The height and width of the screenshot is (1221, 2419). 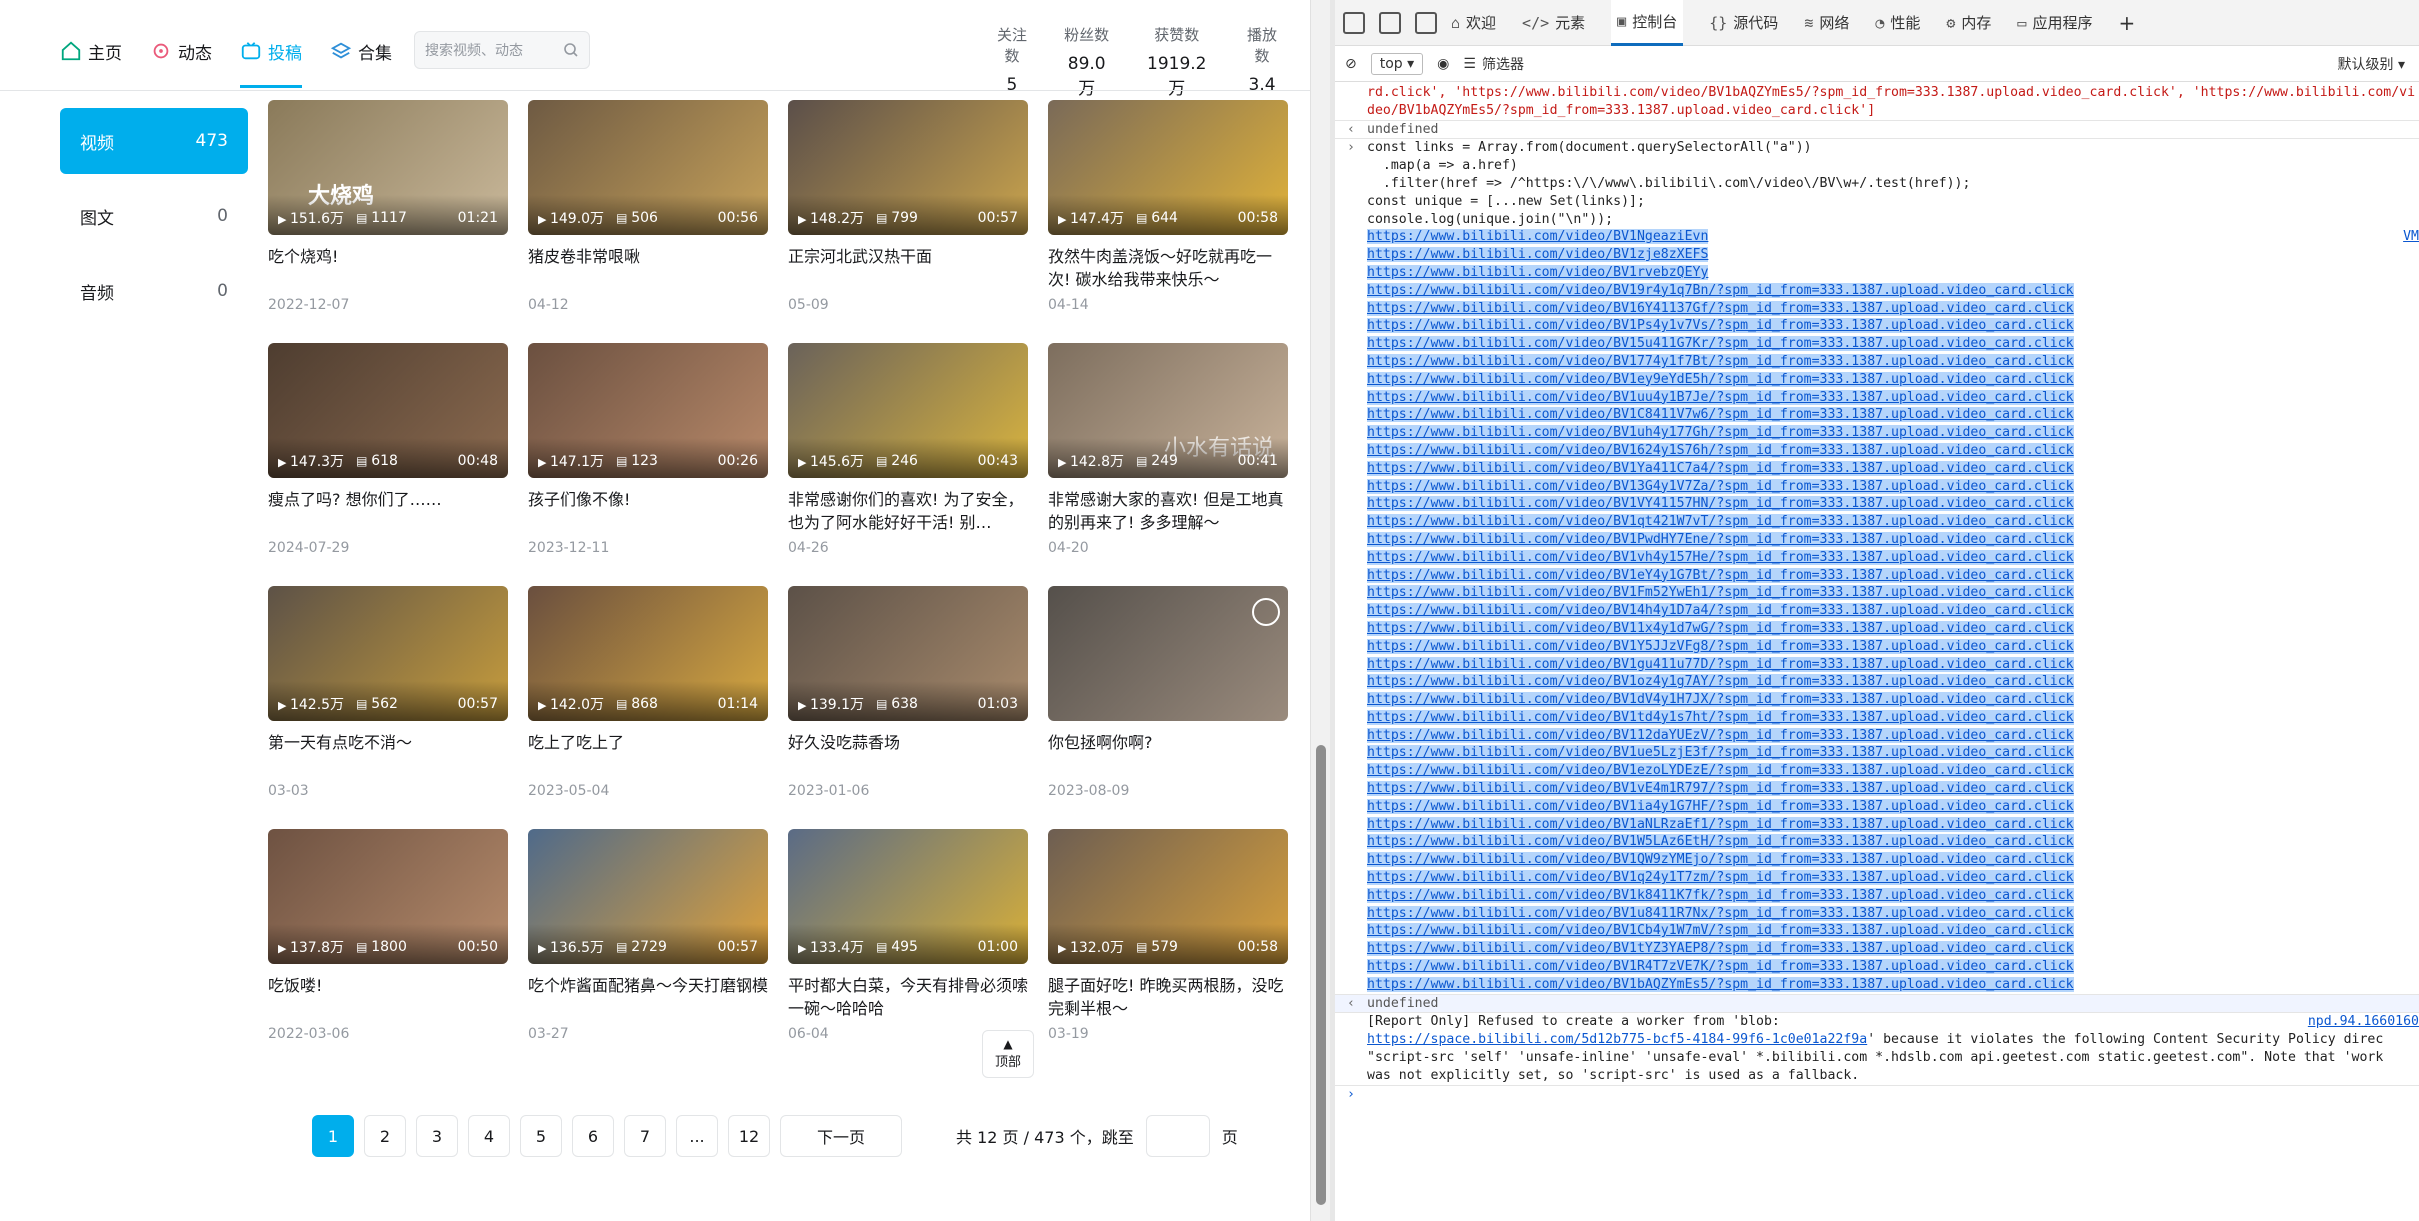 What do you see at coordinates (385, 1136) in the screenshot?
I see `page-button: 2` at bounding box center [385, 1136].